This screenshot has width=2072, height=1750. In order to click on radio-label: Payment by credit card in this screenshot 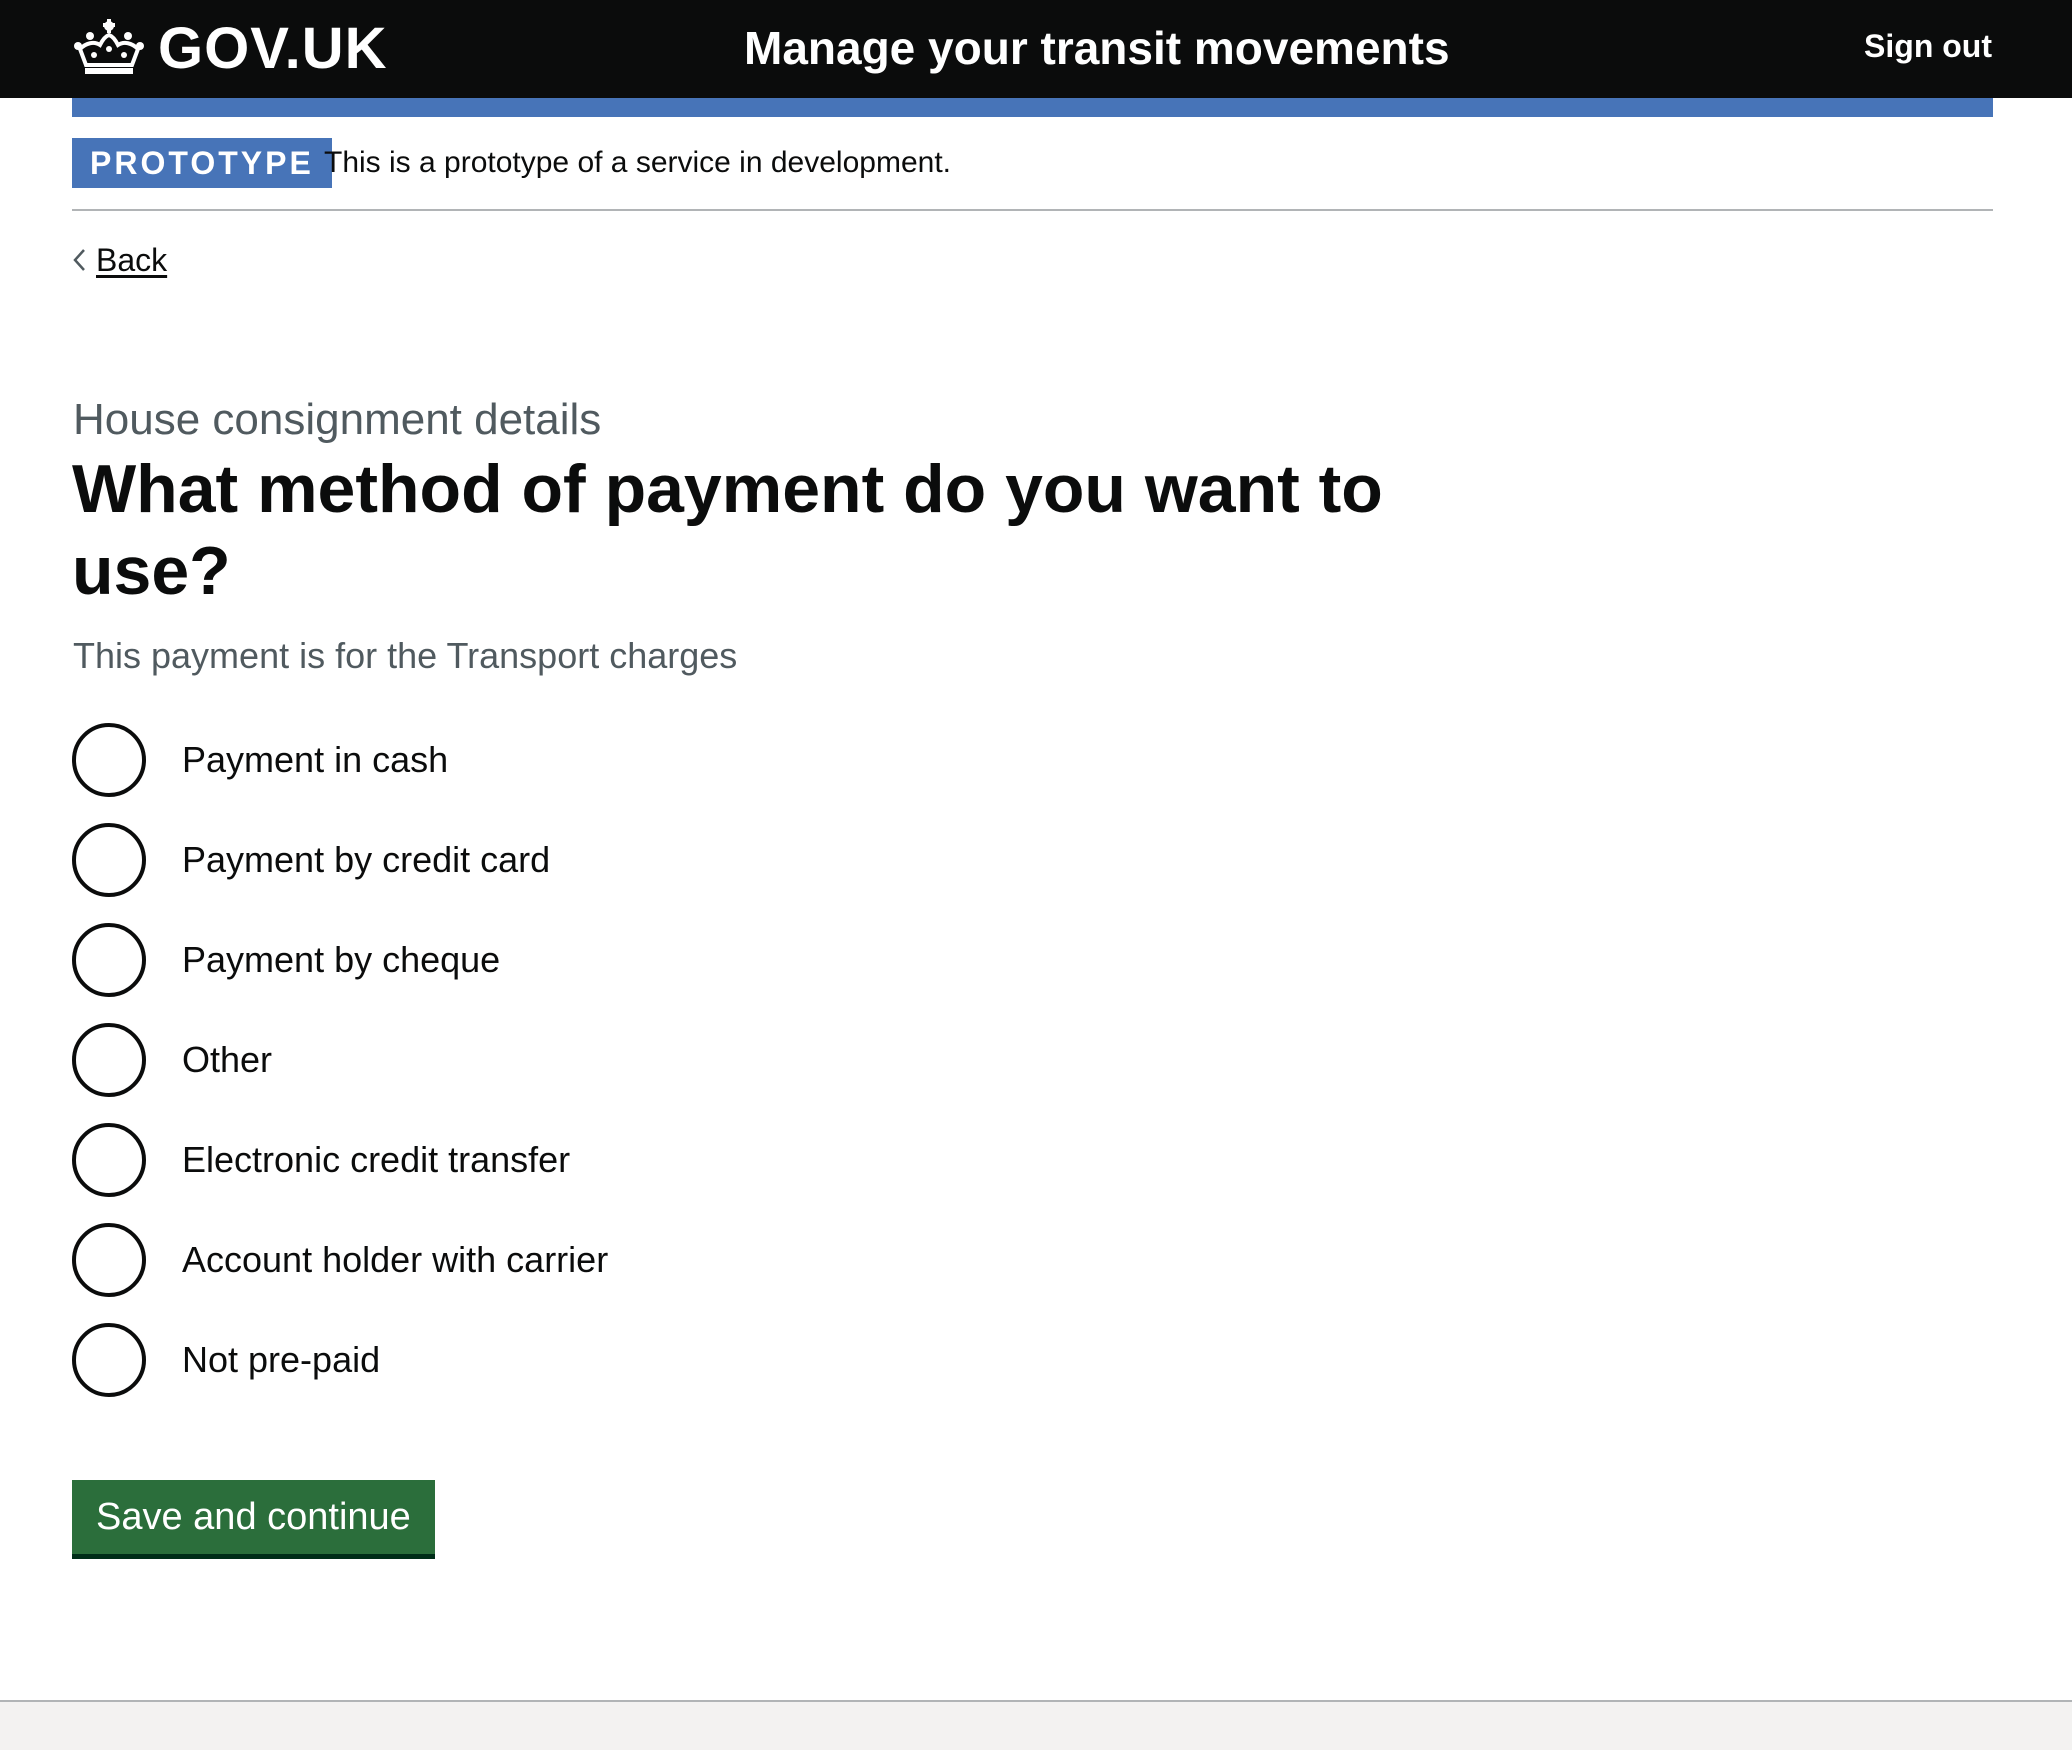, I will do `click(366, 860)`.